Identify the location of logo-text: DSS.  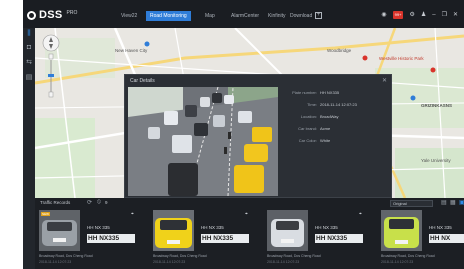
(51, 15).